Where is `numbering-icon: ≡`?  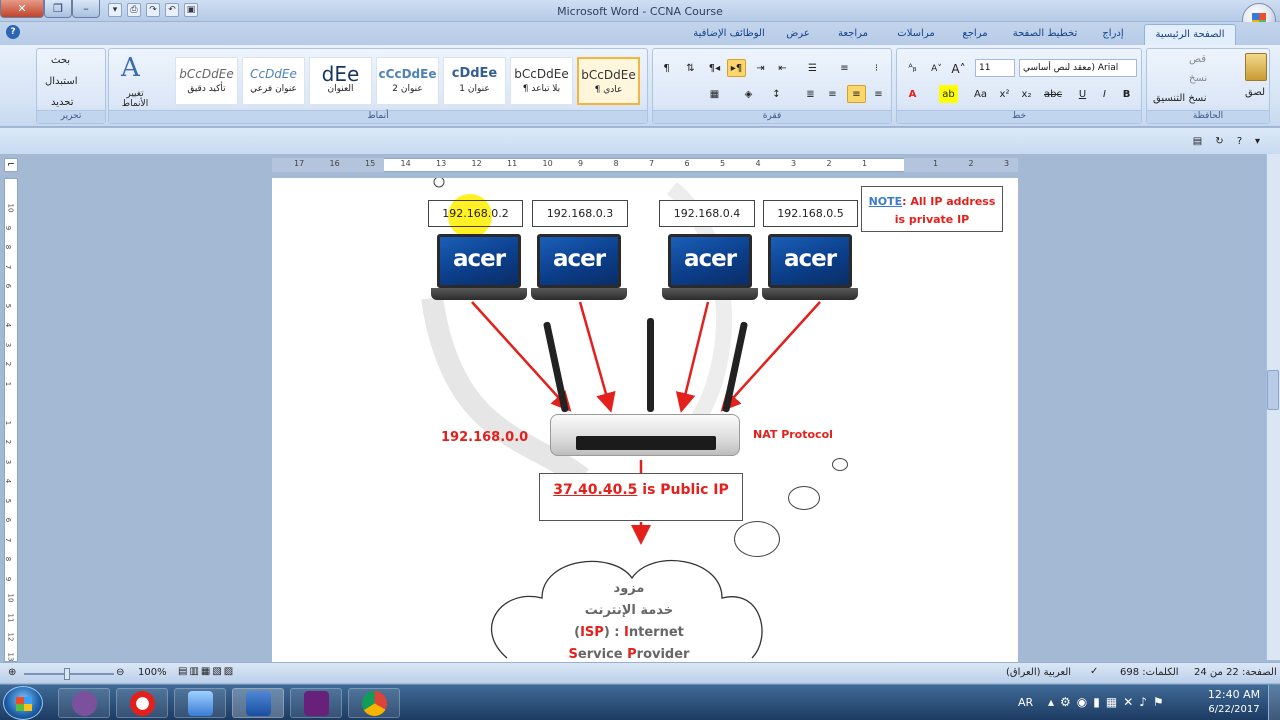 numbering-icon: ≡ is located at coordinates (844, 68).